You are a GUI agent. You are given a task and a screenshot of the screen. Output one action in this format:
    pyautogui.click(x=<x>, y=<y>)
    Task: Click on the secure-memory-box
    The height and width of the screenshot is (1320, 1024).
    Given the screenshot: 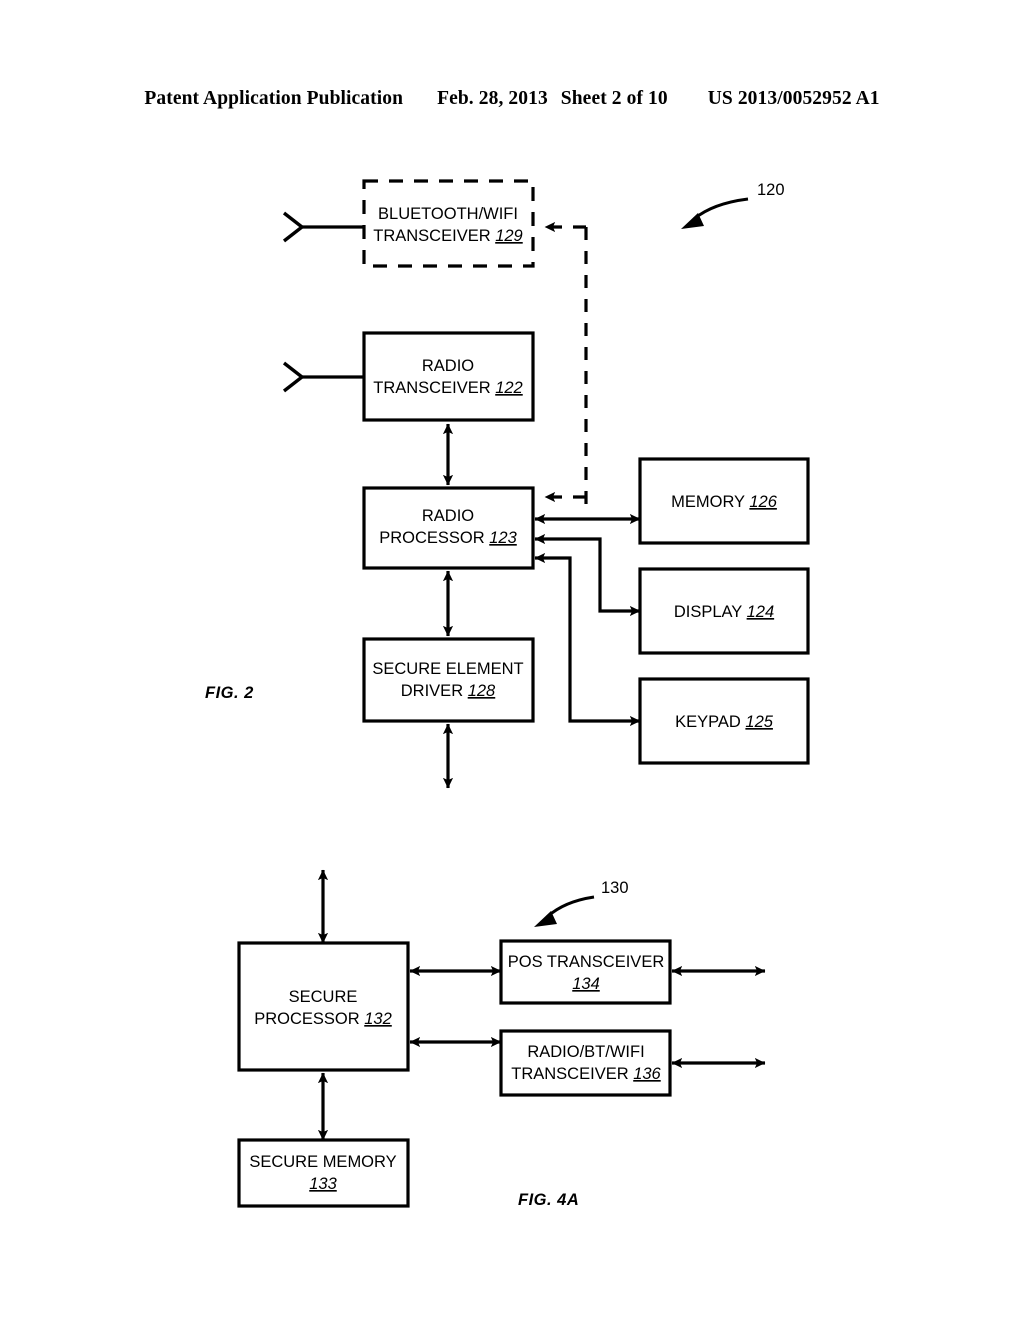 What is the action you would take?
    pyautogui.click(x=323, y=1173)
    